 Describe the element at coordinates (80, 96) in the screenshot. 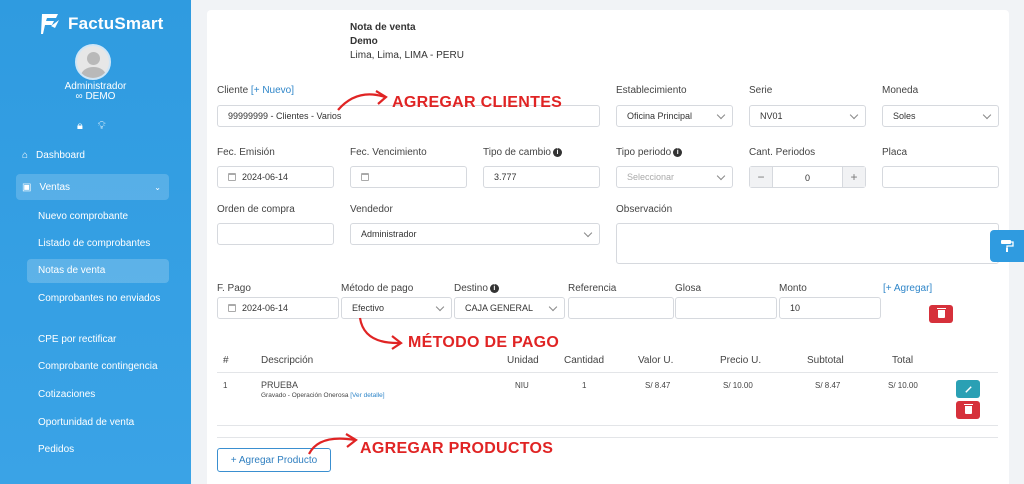

I see `link-icon: ∞` at that location.